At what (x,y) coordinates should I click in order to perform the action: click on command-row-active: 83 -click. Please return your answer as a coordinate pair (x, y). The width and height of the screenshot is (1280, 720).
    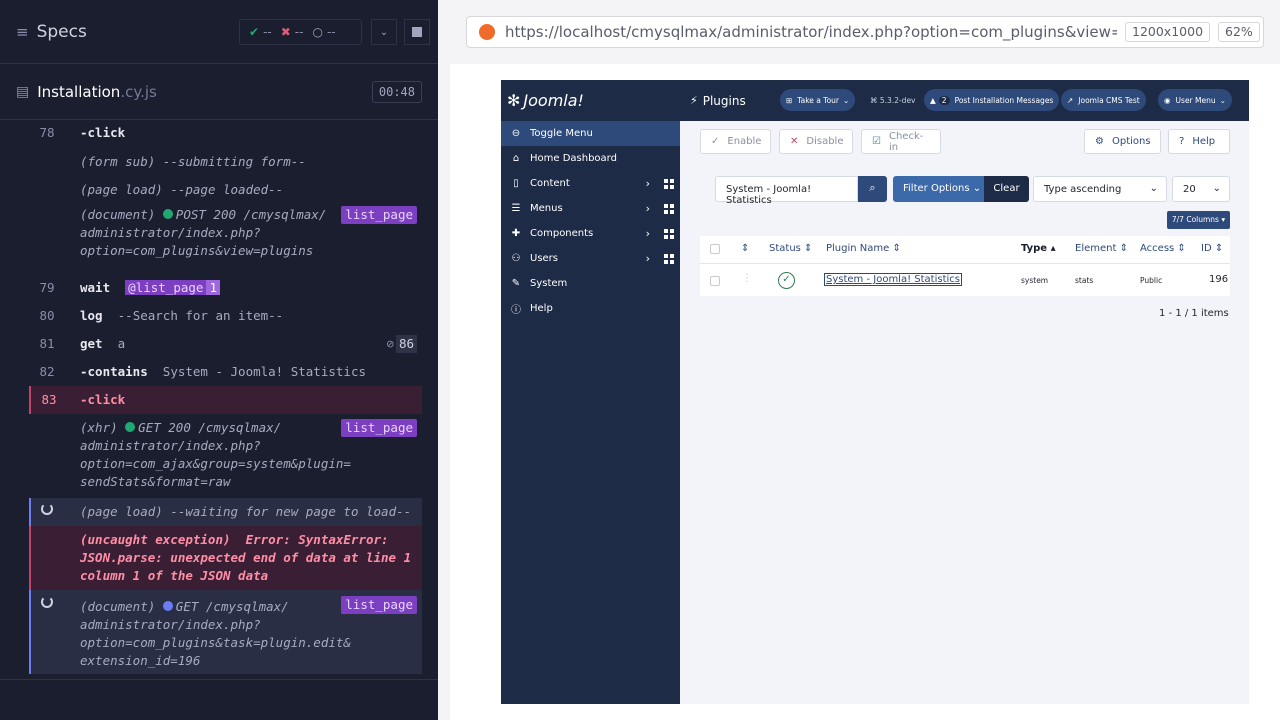
    Looking at the image, I should click on (225, 400).